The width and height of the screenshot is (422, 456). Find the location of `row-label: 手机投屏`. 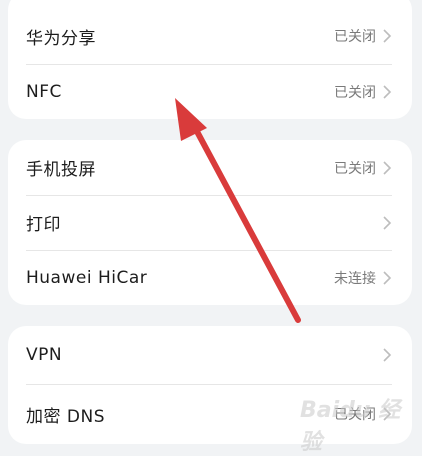

row-label: 手机投屏 is located at coordinates (61, 170).